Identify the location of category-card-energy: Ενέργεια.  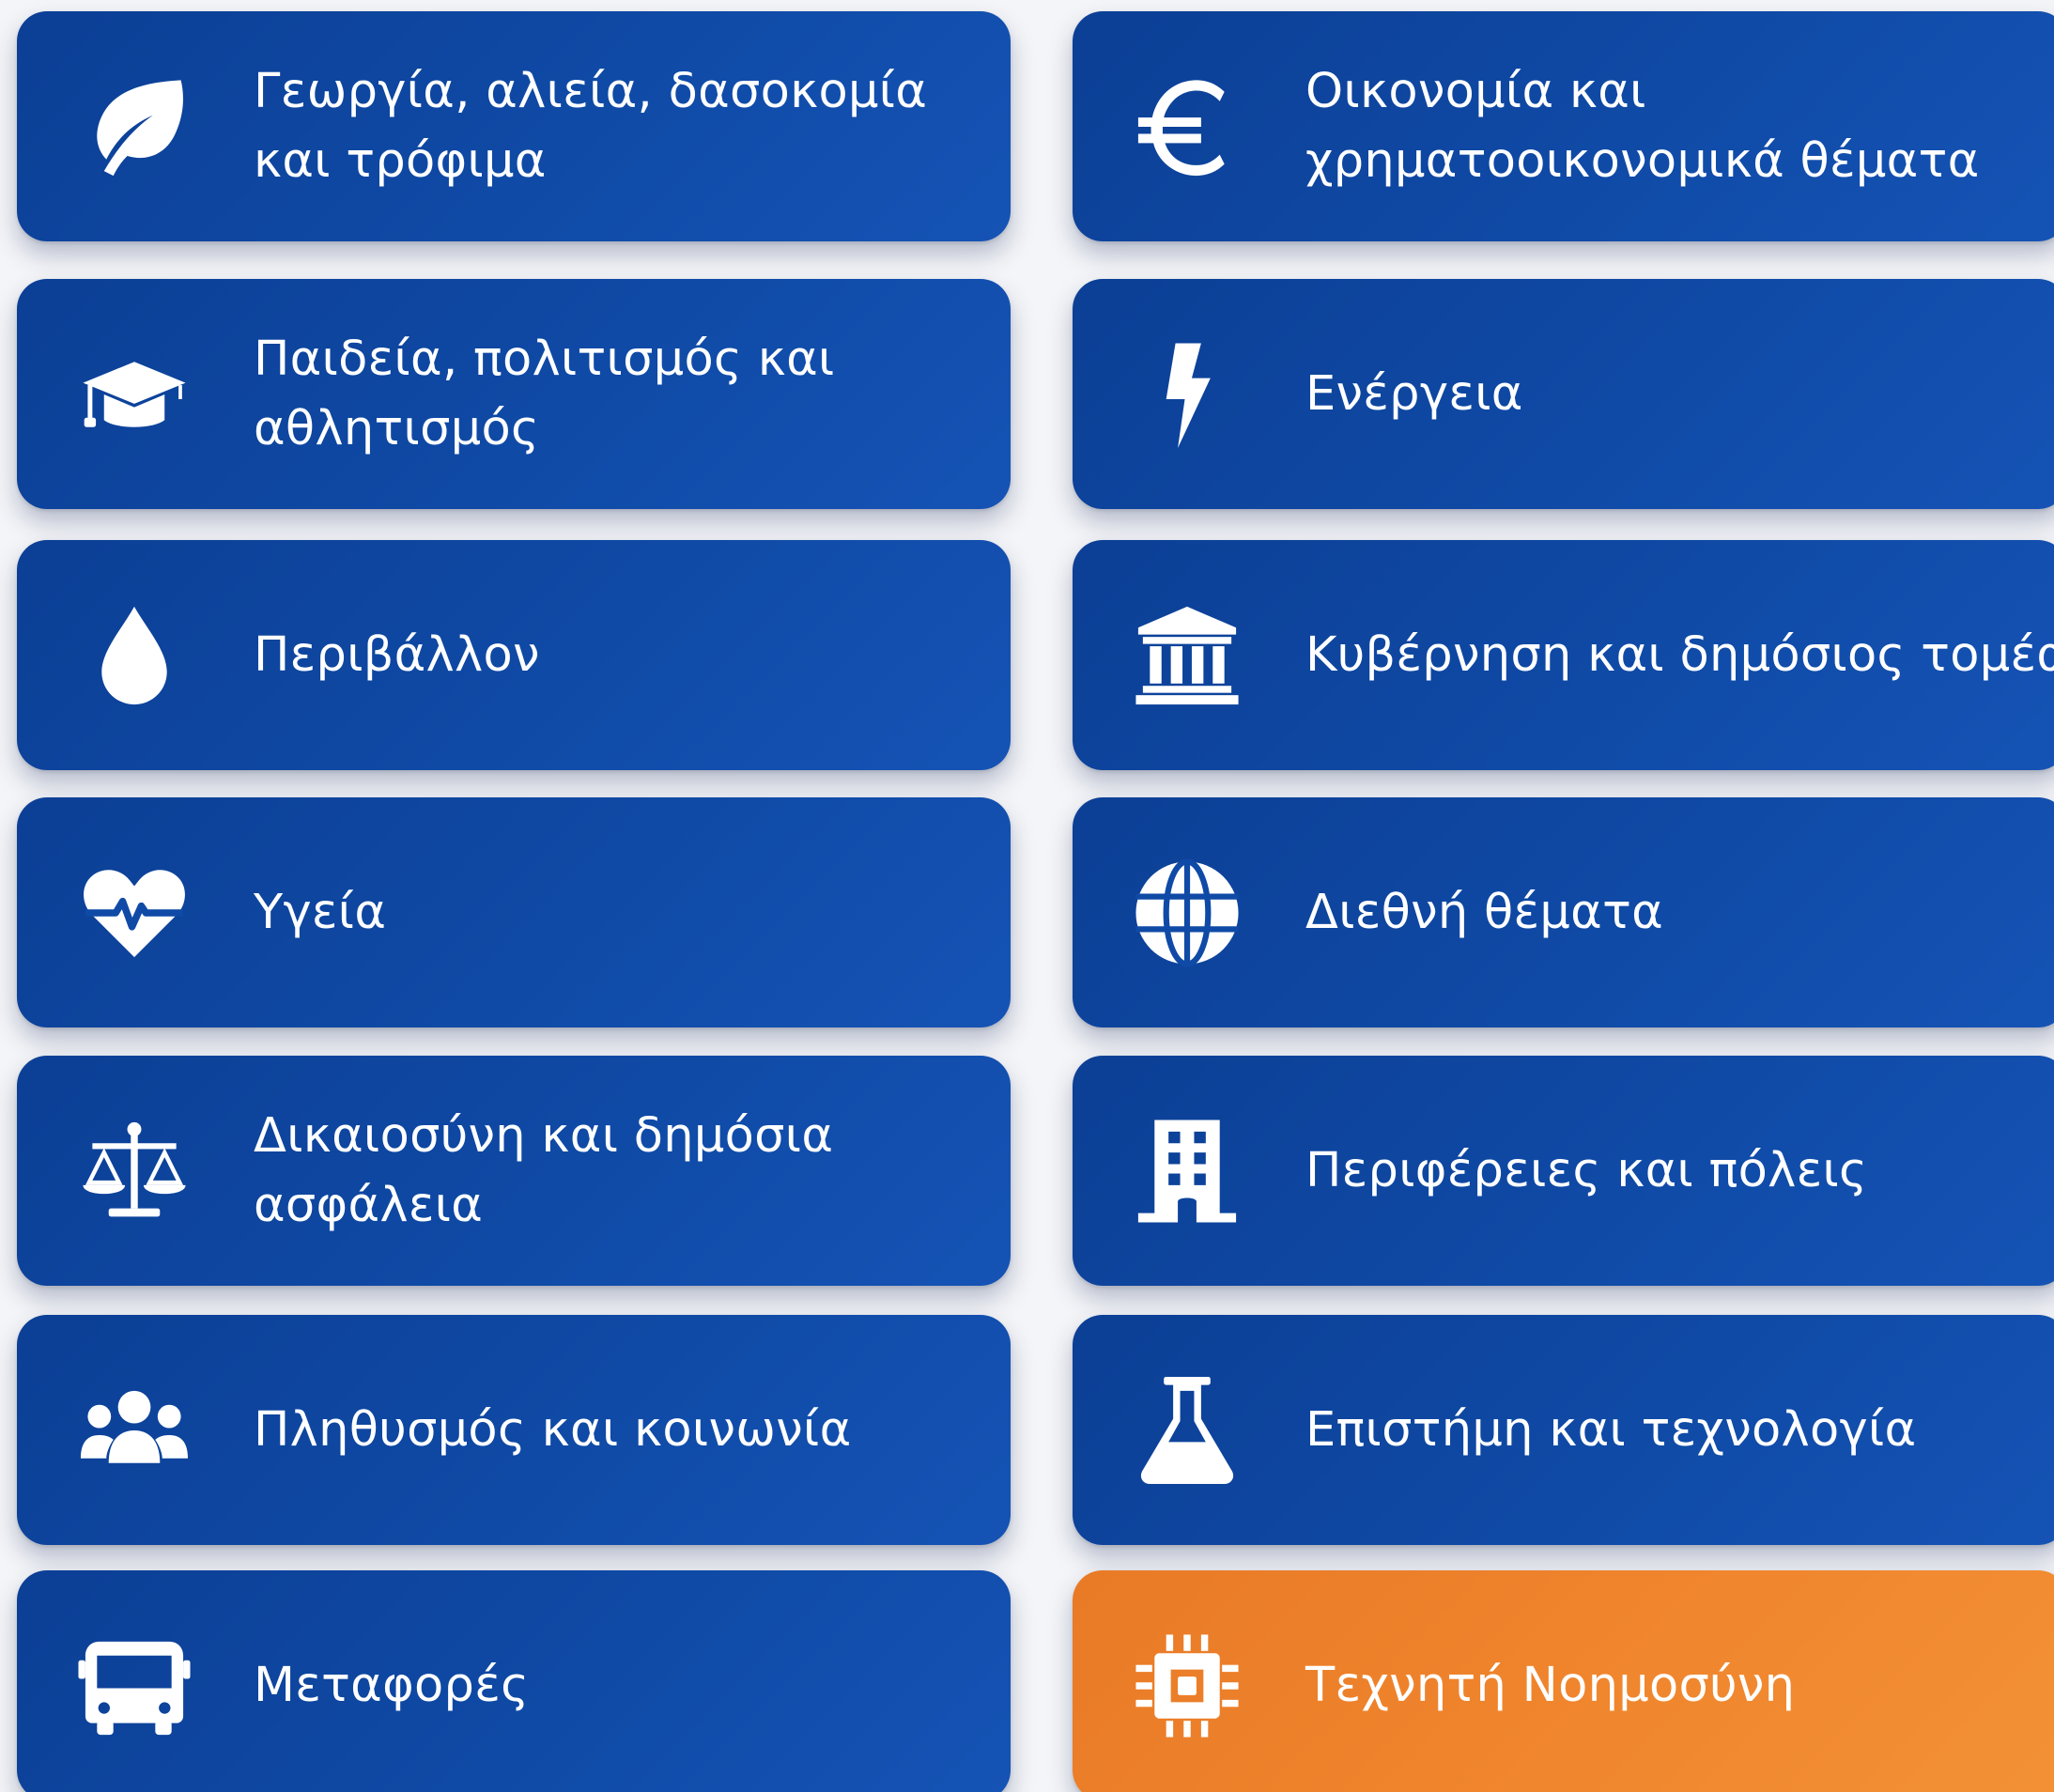
(1563, 394).